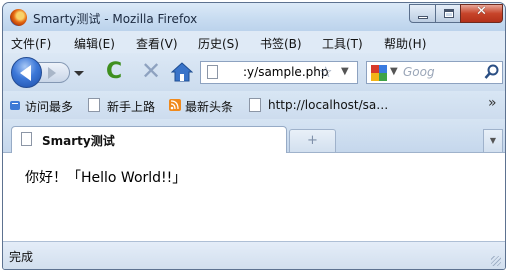 This screenshot has width=508, height=272. What do you see at coordinates (106, 178) in the screenshot?
I see `page-body-text: 你好！「Hello World!!」` at bounding box center [106, 178].